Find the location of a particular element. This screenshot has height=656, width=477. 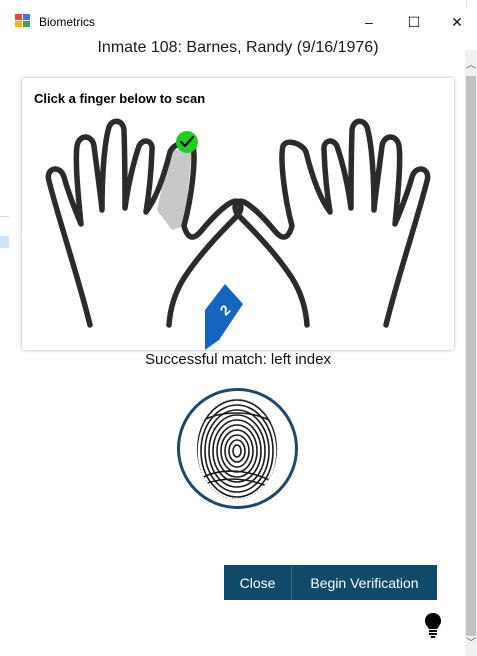

close-icon: ✕ is located at coordinates (457, 21).